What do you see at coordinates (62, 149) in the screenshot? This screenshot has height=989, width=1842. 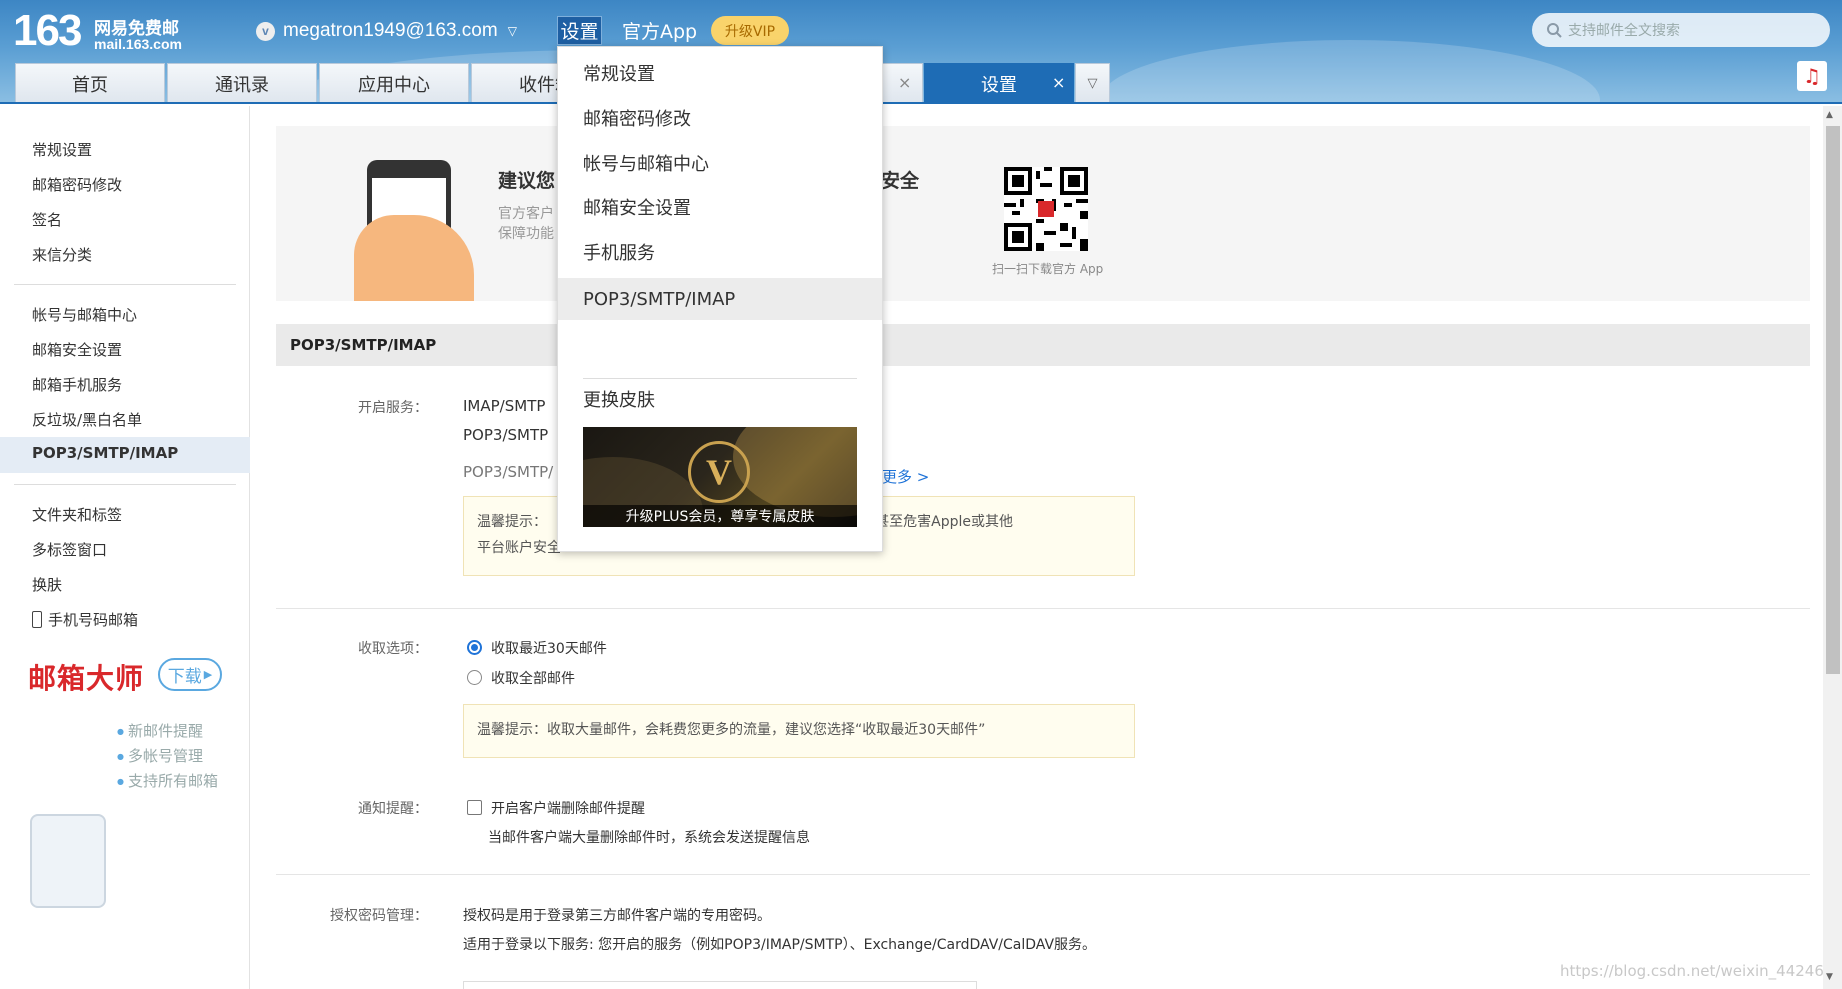 I see `sidebar-item-general: 常规设置` at bounding box center [62, 149].